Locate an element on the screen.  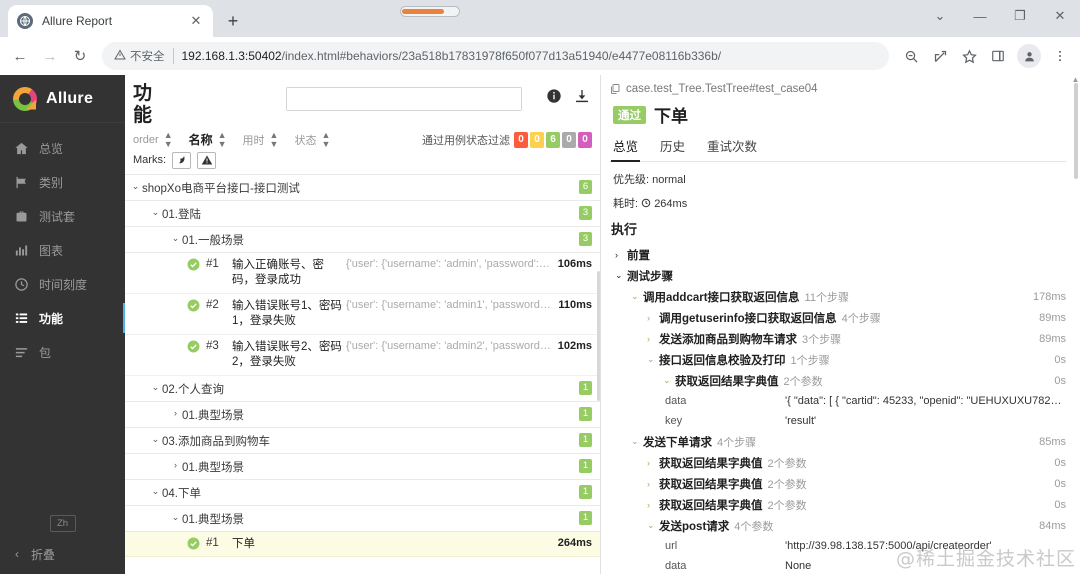
tab-history: 历史 is located at coordinates (672, 148).